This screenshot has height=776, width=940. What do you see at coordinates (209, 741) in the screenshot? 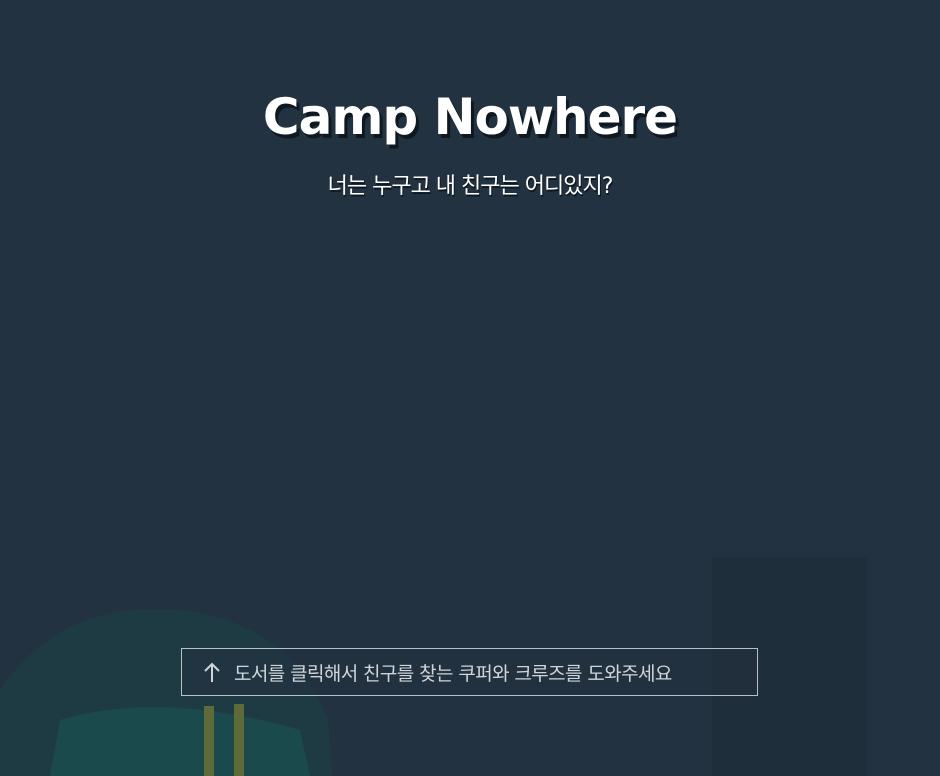
I see `background-strap-left` at bounding box center [209, 741].